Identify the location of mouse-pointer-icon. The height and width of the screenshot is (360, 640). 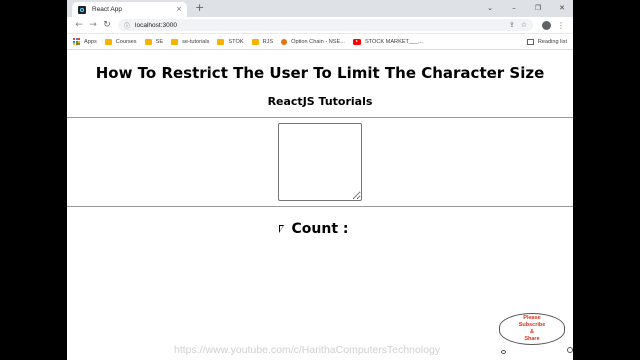
(281, 229).